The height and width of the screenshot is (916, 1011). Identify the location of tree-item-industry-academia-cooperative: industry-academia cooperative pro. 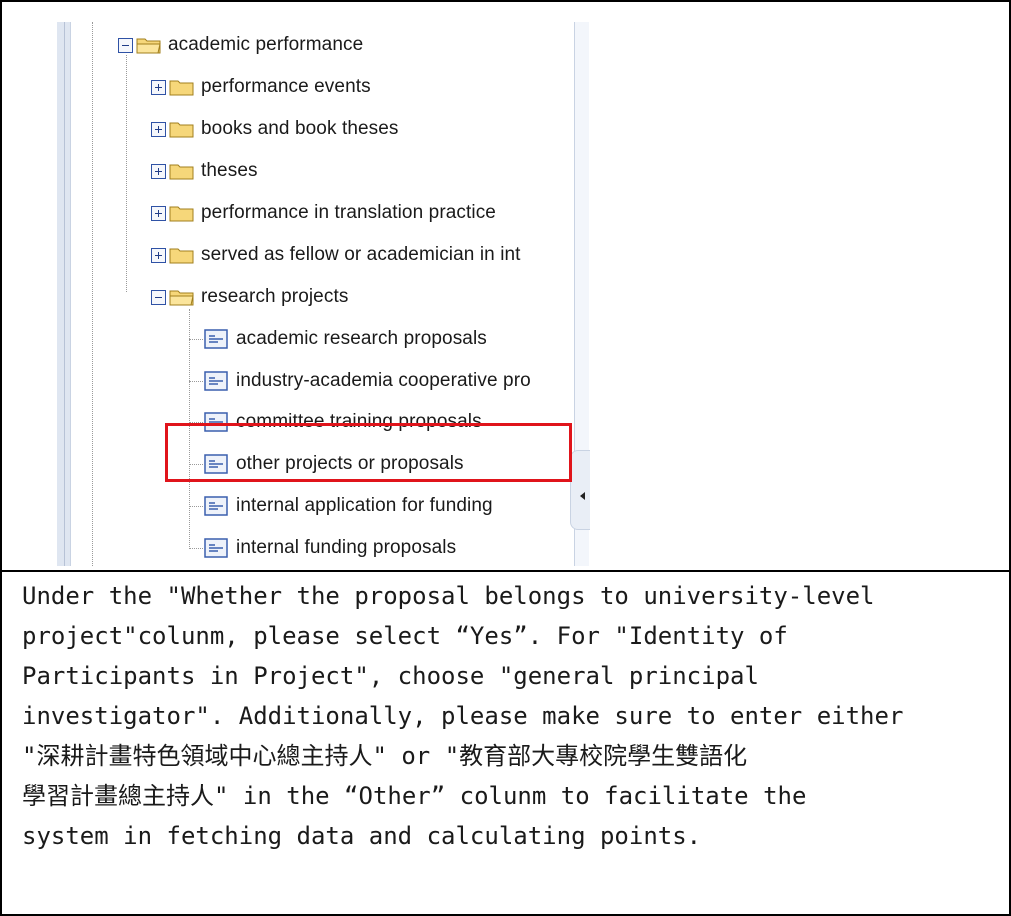
(367, 381).